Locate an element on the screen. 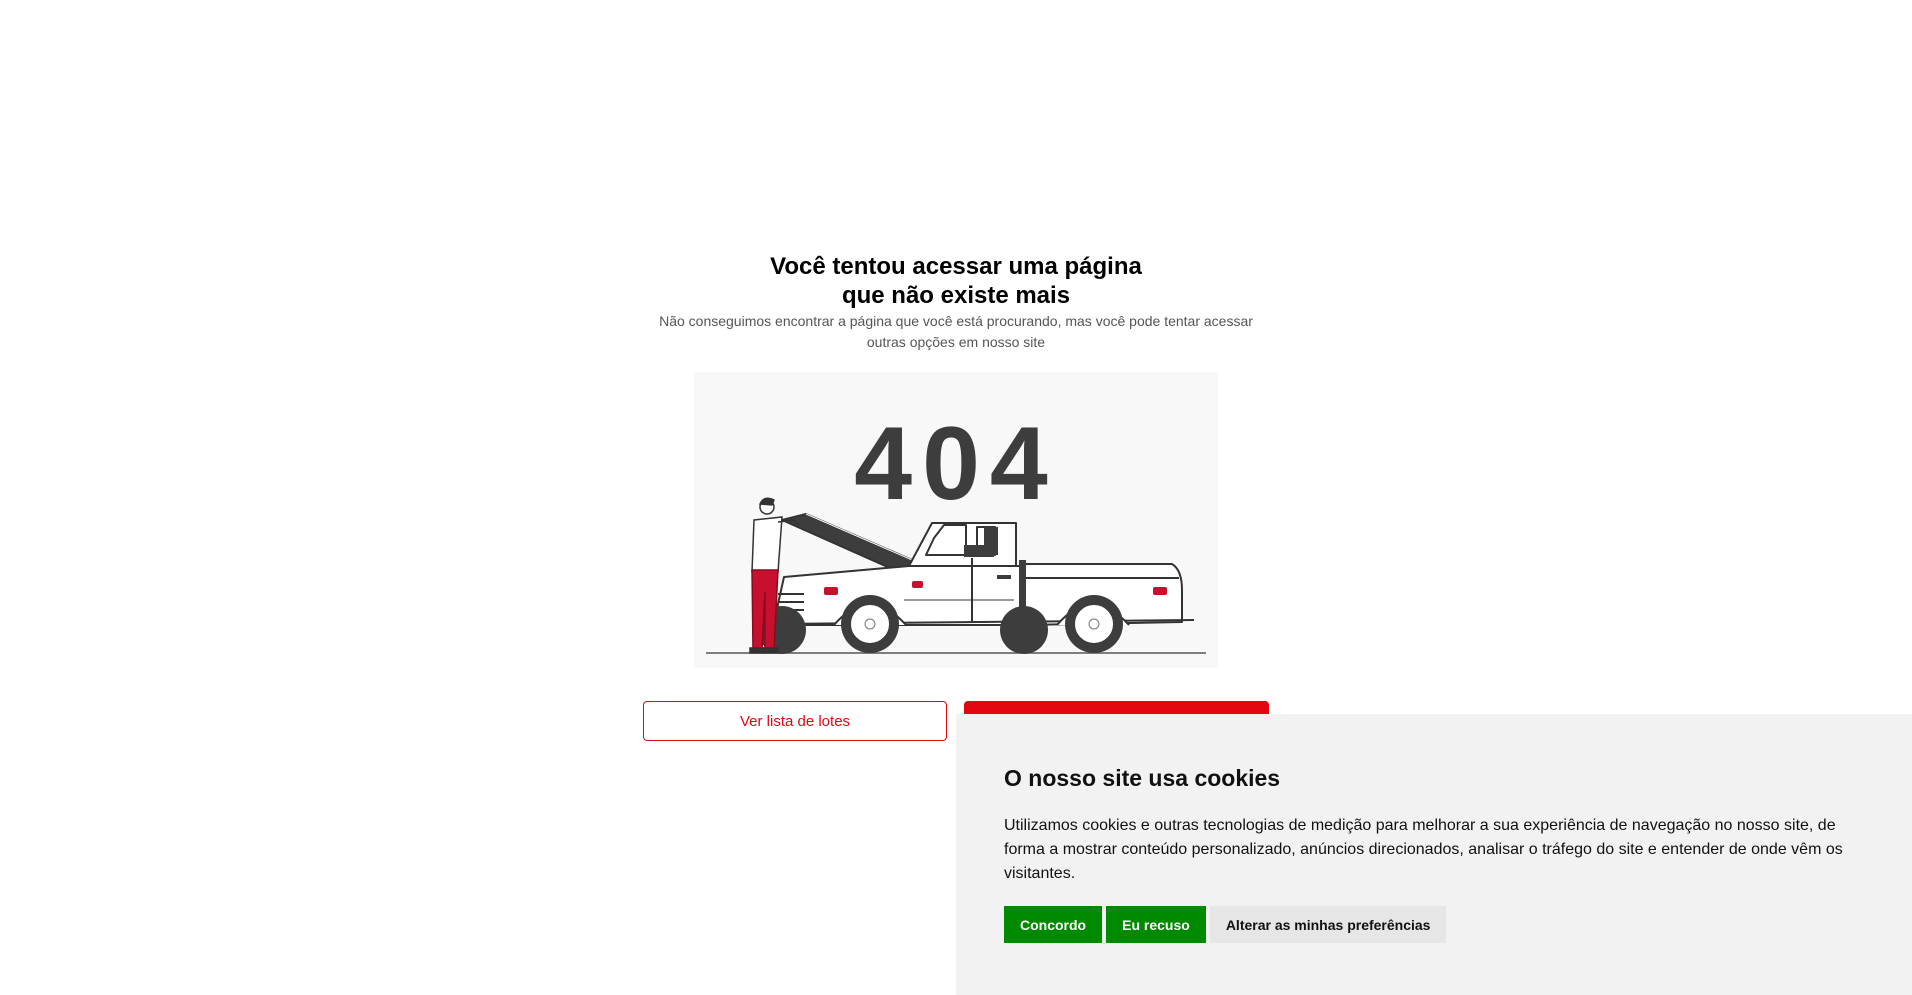 This screenshot has width=1912, height=995. error-404-illustration: 404 is located at coordinates (956, 520).